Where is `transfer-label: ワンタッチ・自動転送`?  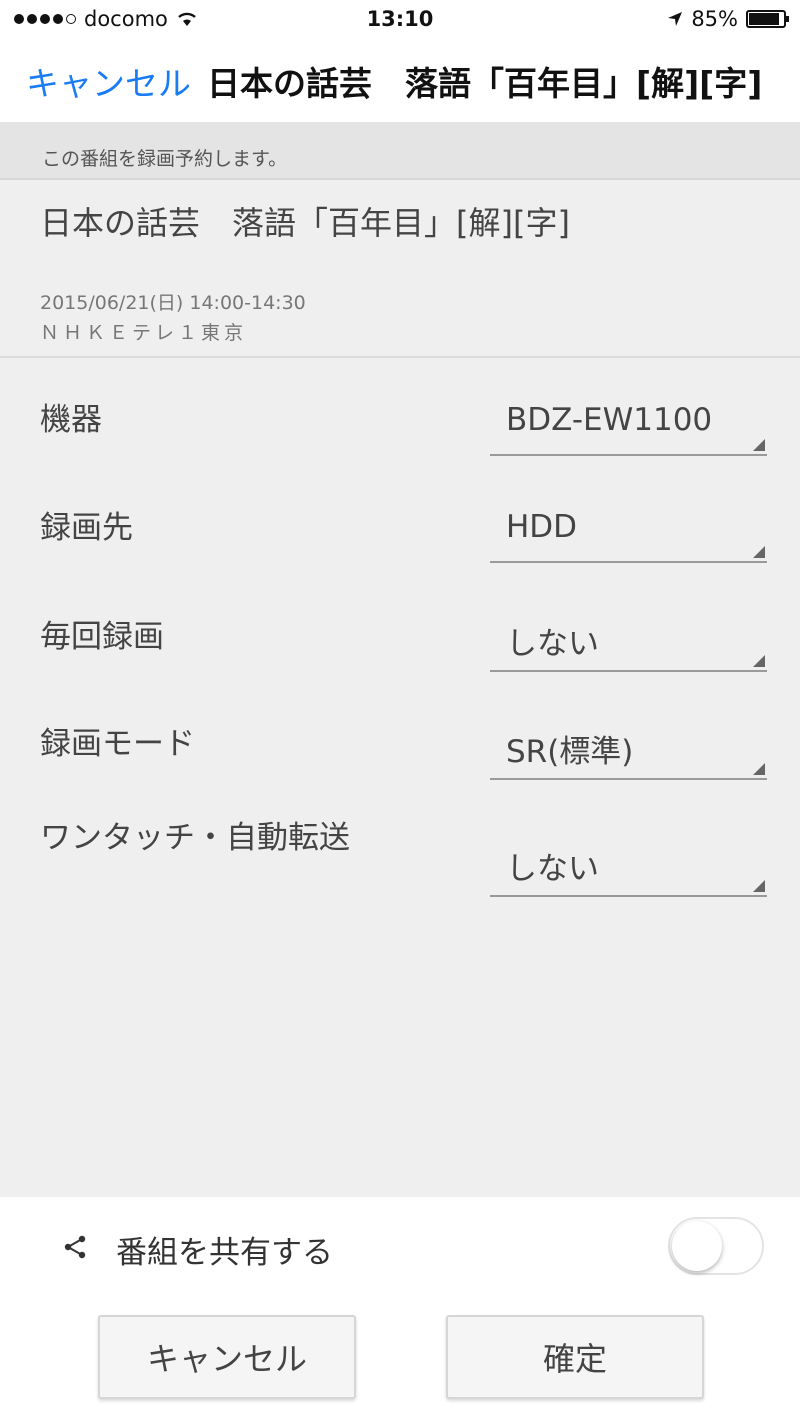
transfer-label: ワンタッチ・自動転送 is located at coordinates (195, 838).